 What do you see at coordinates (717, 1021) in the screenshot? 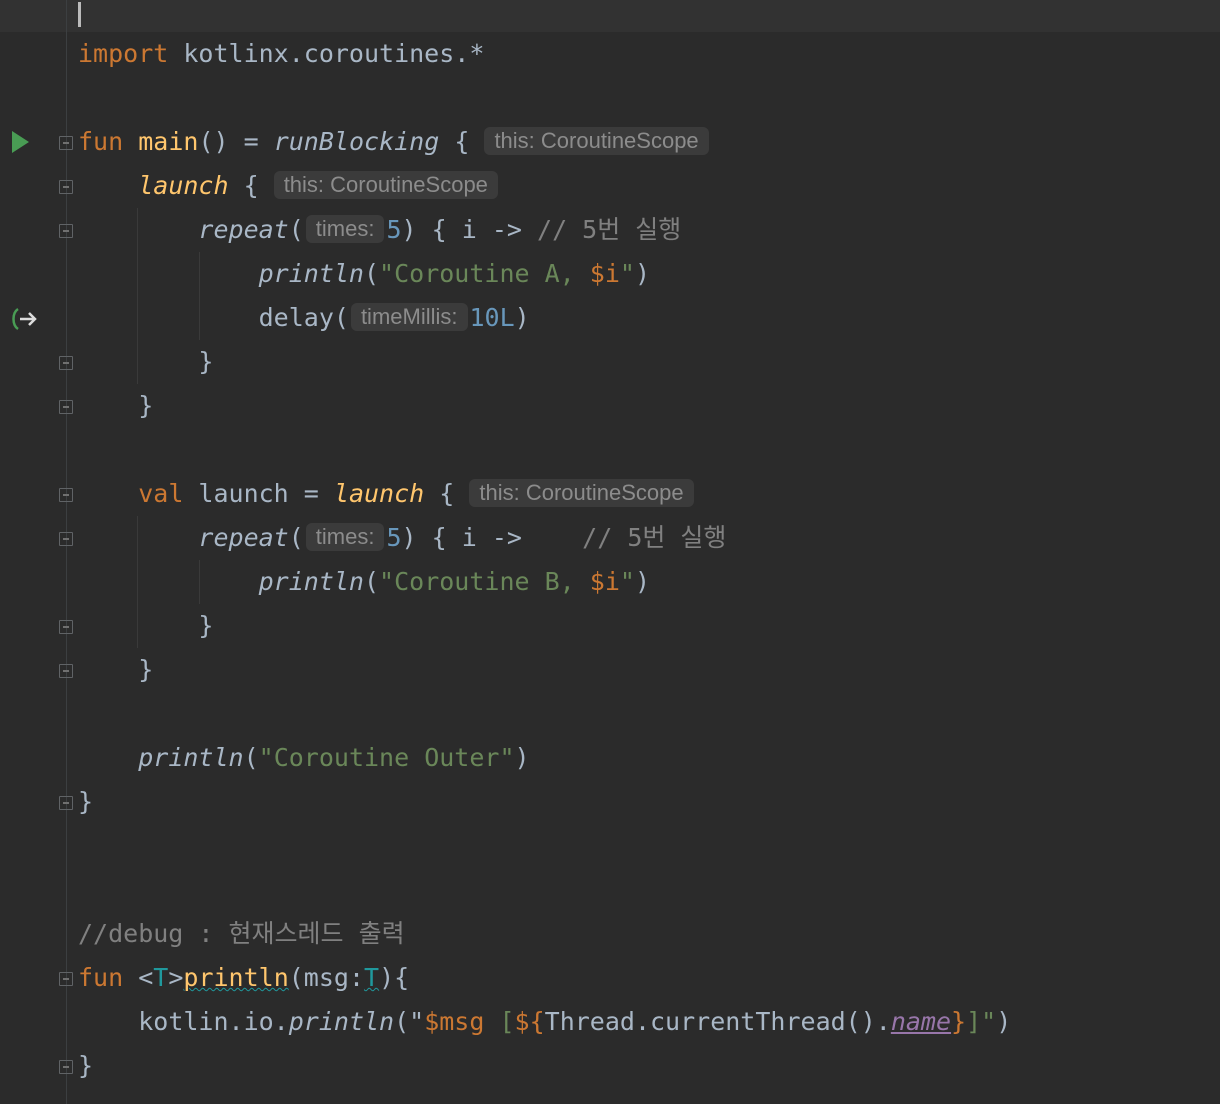
I see `code-text: Thread.currentThread().` at bounding box center [717, 1021].